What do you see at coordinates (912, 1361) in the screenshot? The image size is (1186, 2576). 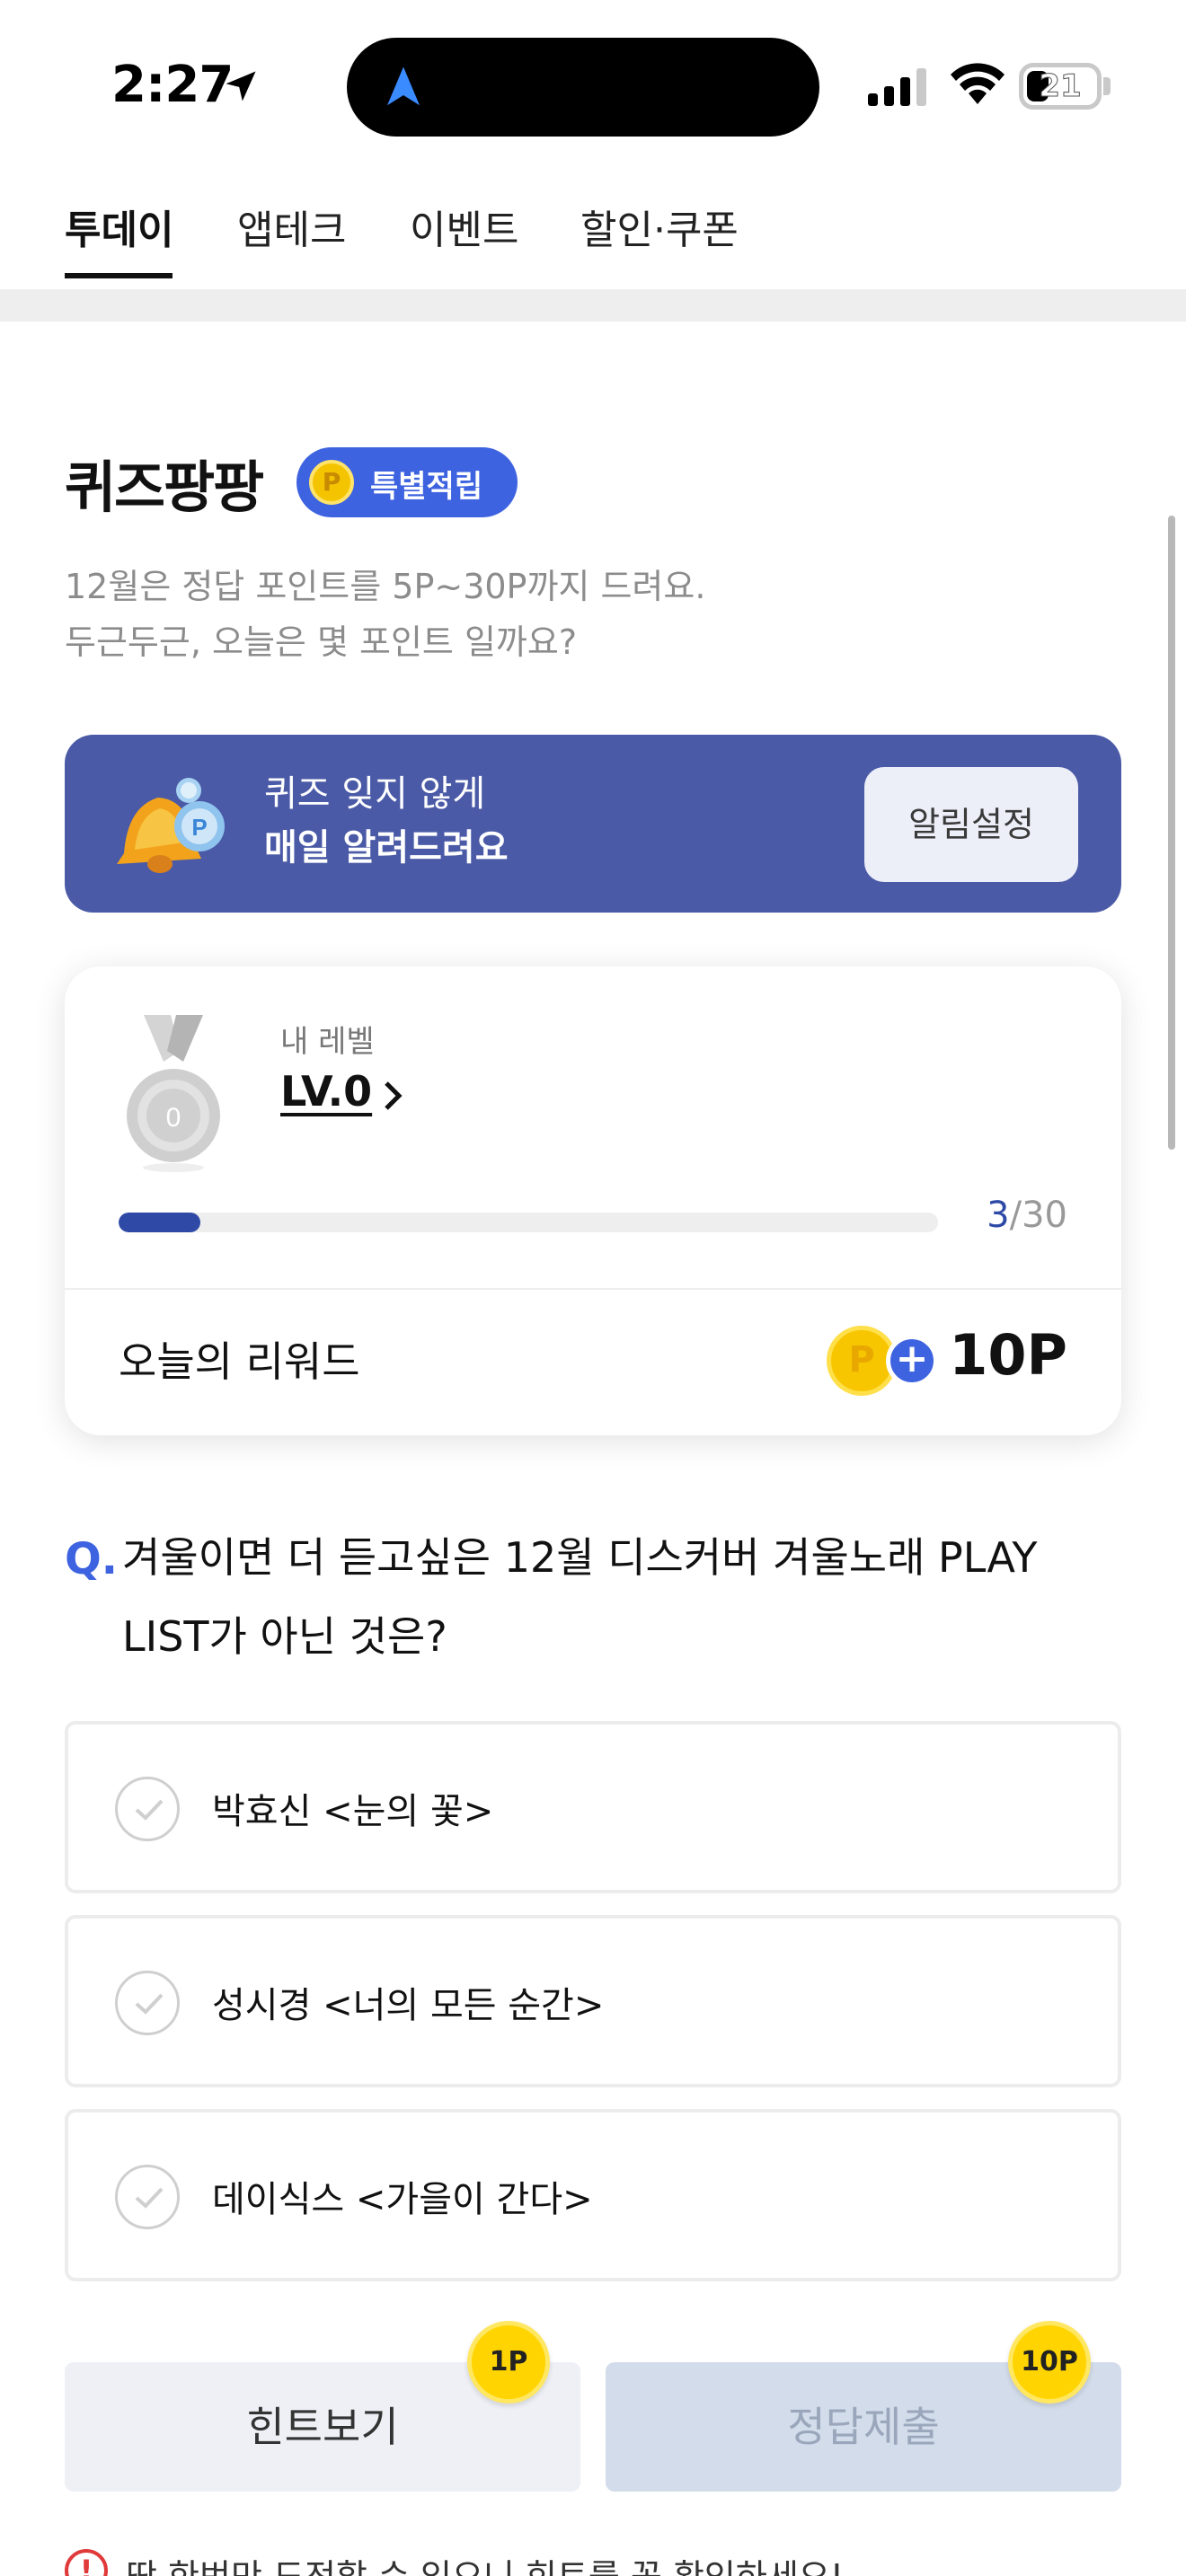 I see `plus-icon: +` at bounding box center [912, 1361].